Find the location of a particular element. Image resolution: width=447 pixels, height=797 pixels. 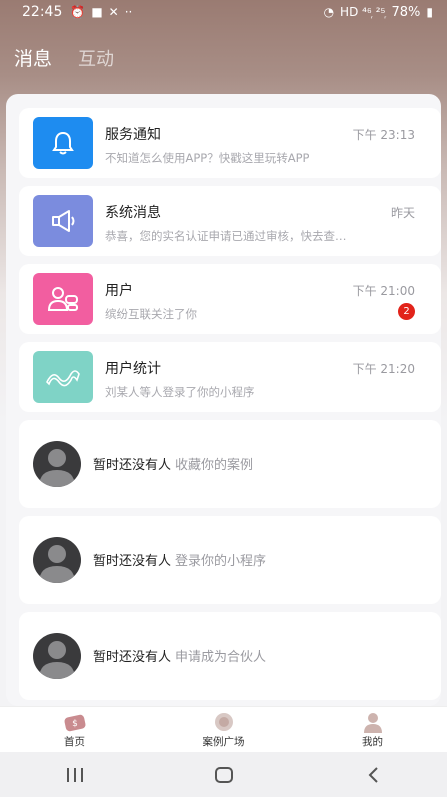

nav-home: $ 首页 is located at coordinates (75, 728).